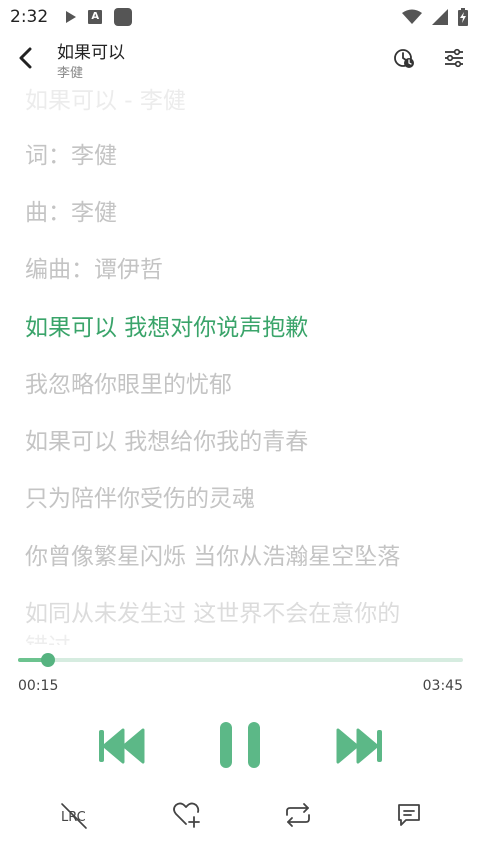 Image resolution: width=480 pixels, height=853 pixels. I want to click on favorite-button, so click(187, 815).